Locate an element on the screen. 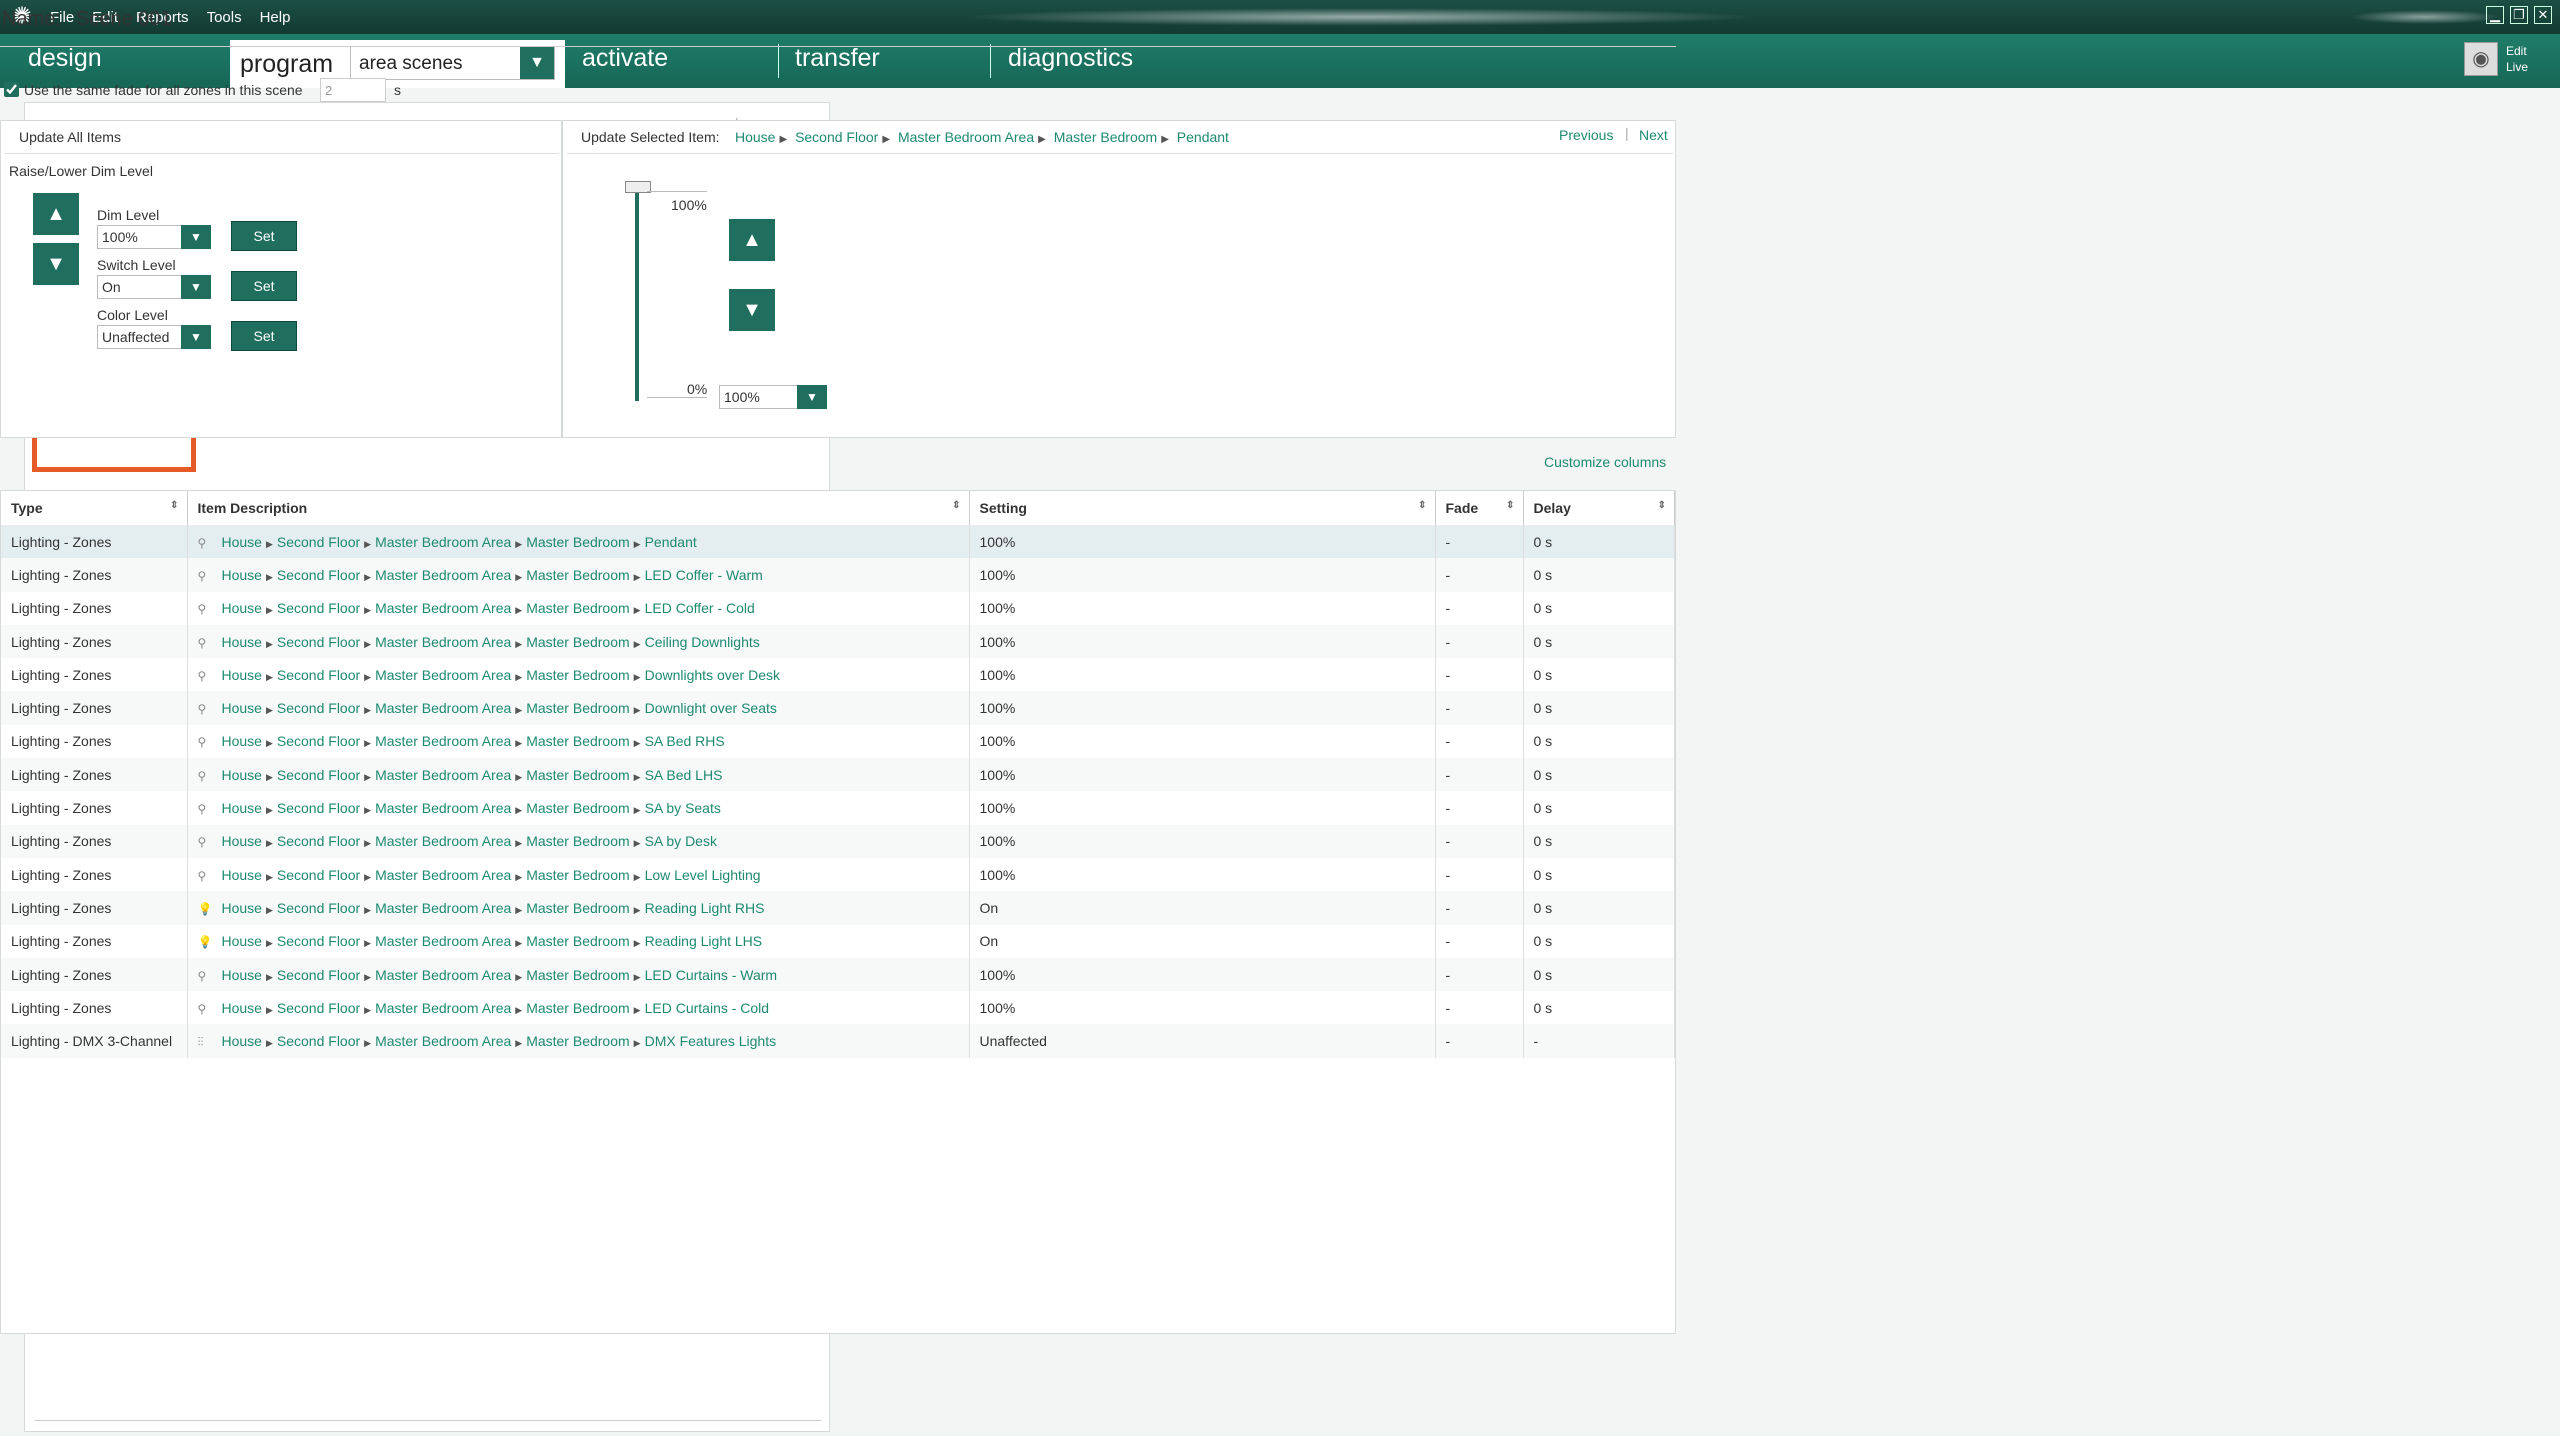 The height and width of the screenshot is (1440, 2560). restore-button: ❐ is located at coordinates (2519, 15).